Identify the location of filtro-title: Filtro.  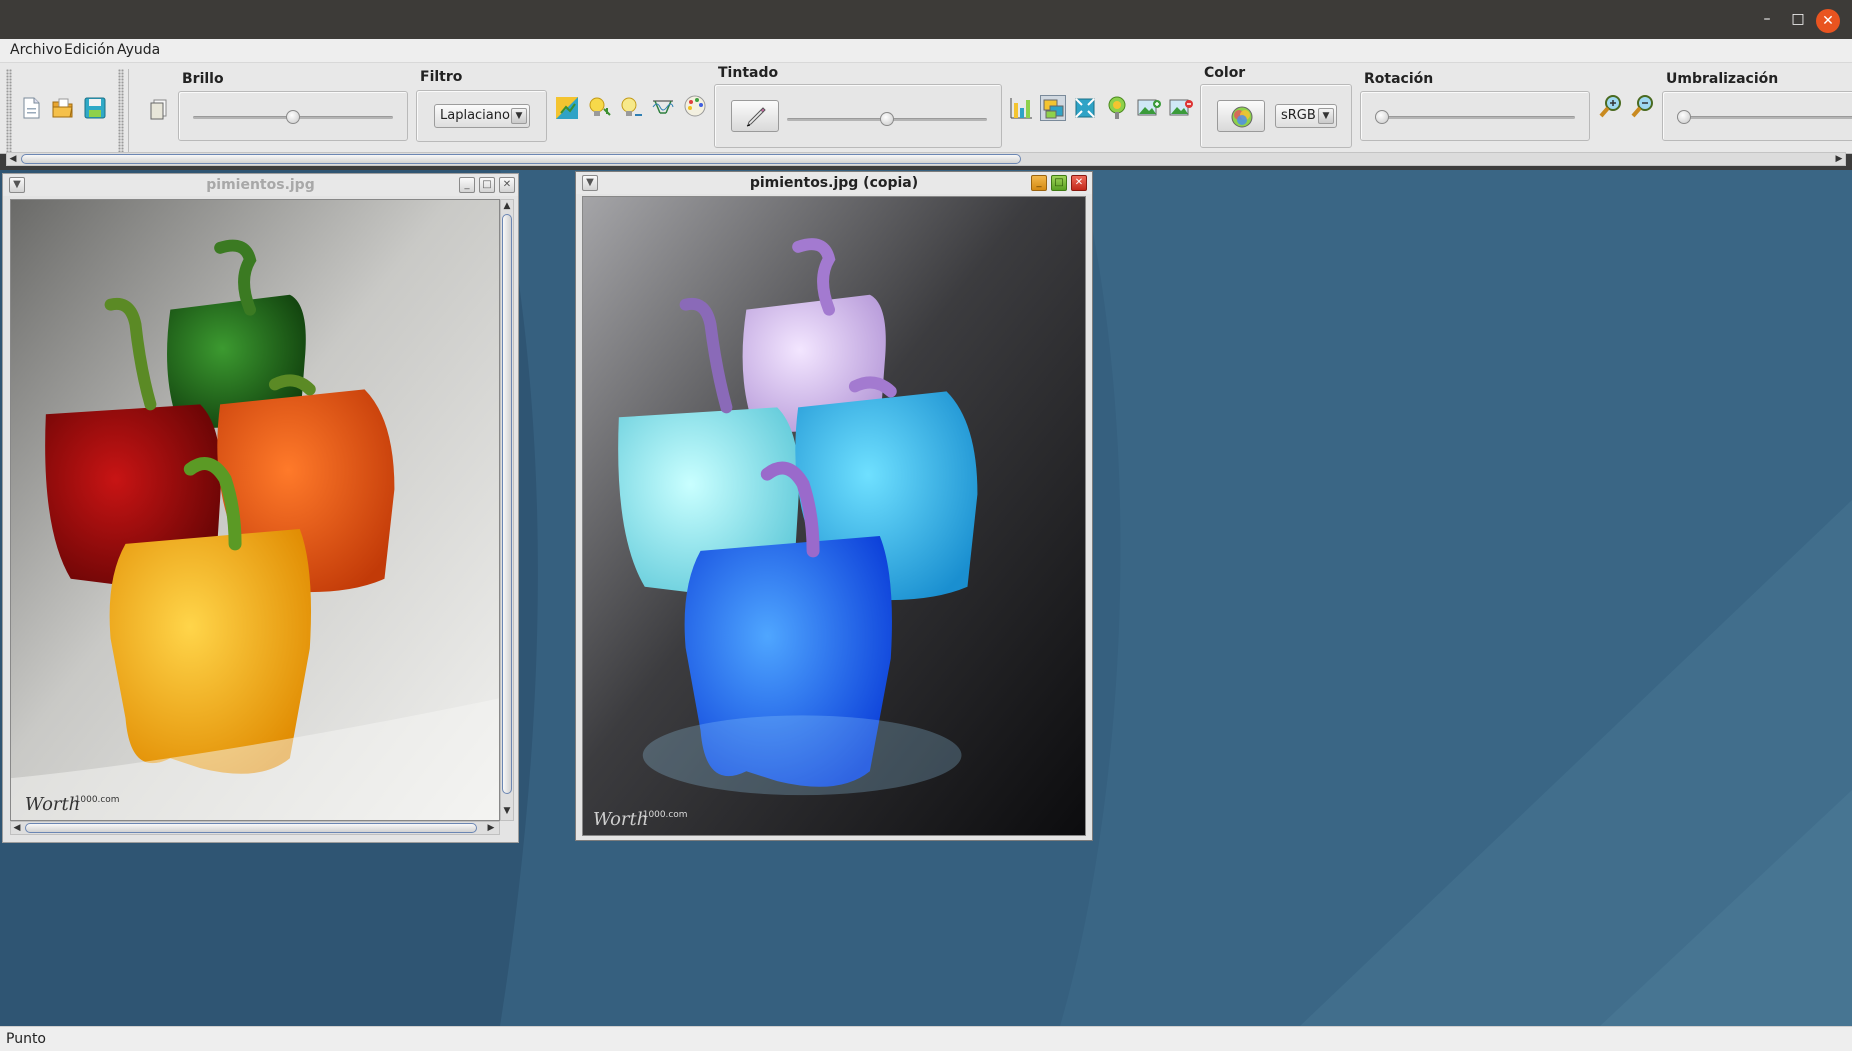
(441, 77).